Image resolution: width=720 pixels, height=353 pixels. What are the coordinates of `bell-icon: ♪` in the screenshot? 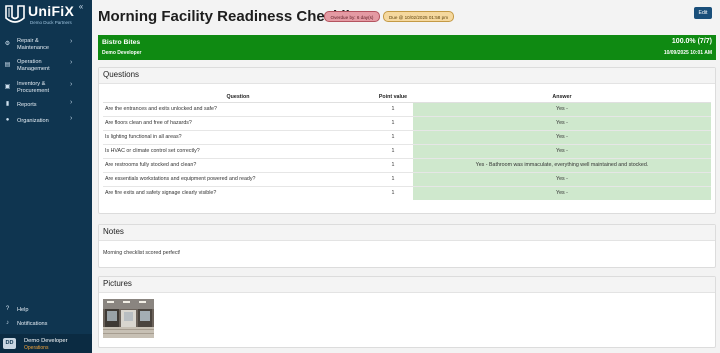 It's located at (7, 323).